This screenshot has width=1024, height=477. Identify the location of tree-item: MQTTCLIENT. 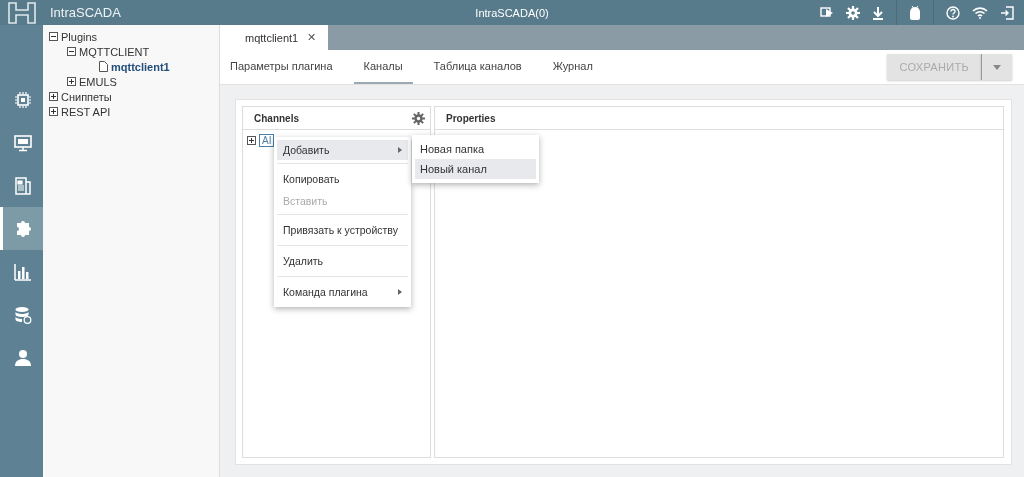
(114, 51).